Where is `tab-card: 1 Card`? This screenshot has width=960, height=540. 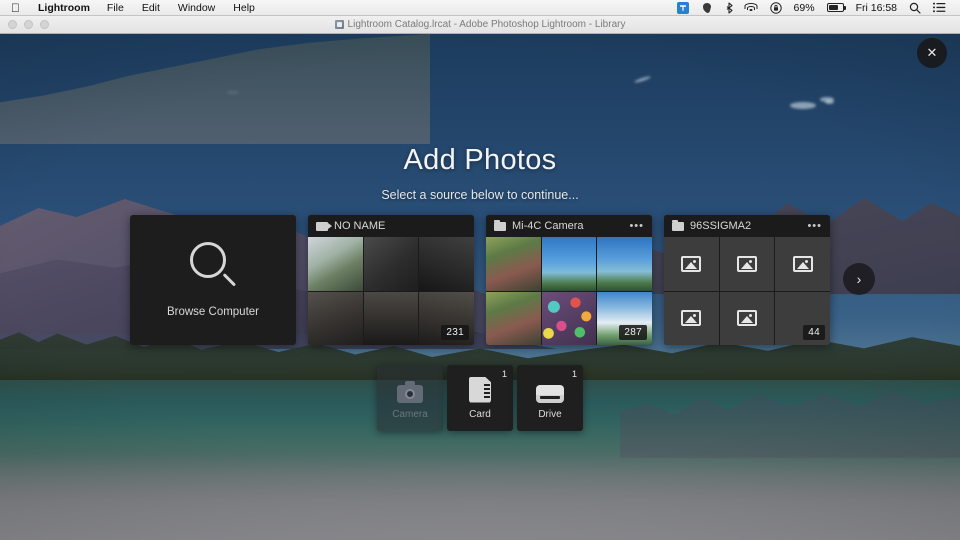 tab-card: 1 Card is located at coordinates (480, 398).